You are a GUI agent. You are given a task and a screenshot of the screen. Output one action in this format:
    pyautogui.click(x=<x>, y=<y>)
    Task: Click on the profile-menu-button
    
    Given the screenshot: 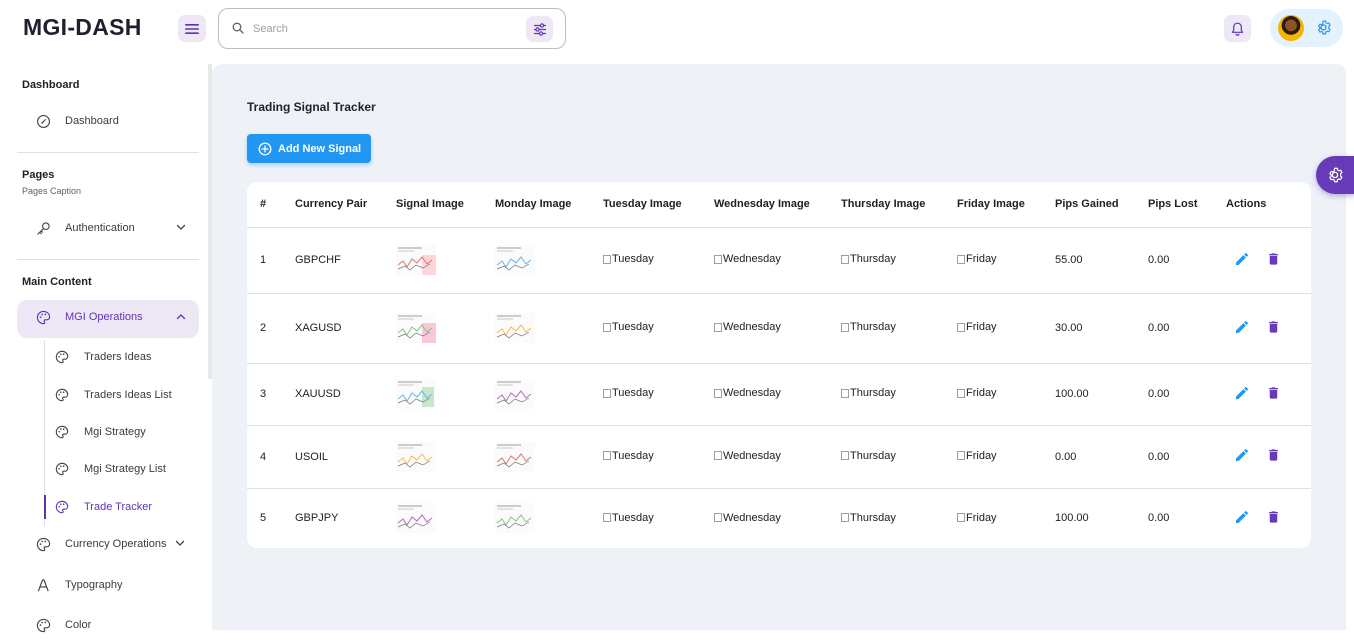 What is the action you would take?
    pyautogui.click(x=1306, y=28)
    